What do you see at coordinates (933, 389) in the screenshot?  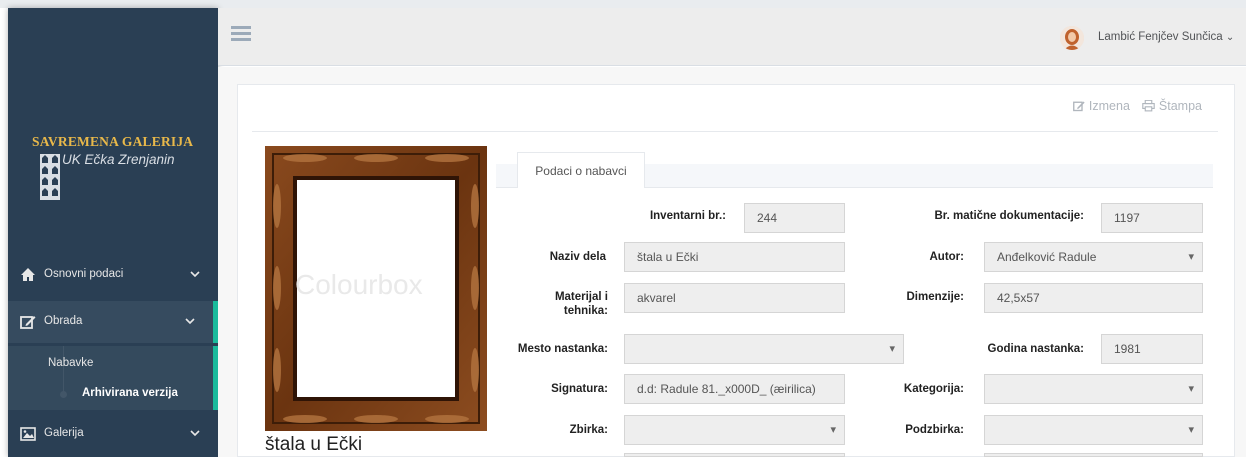 I see `kategorija-label: Kategorija:` at bounding box center [933, 389].